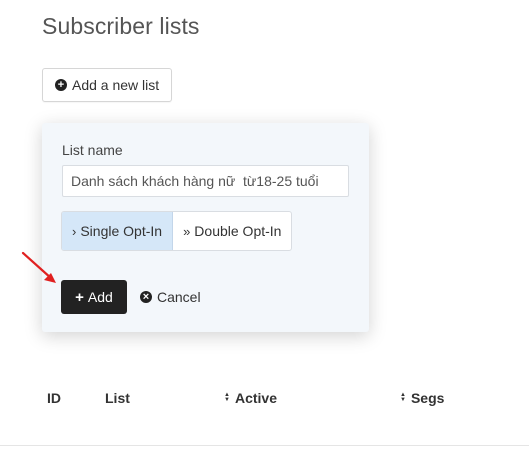  I want to click on optin-toggle-group: › Single Opt-In » Double Opt-In, so click(177, 231).